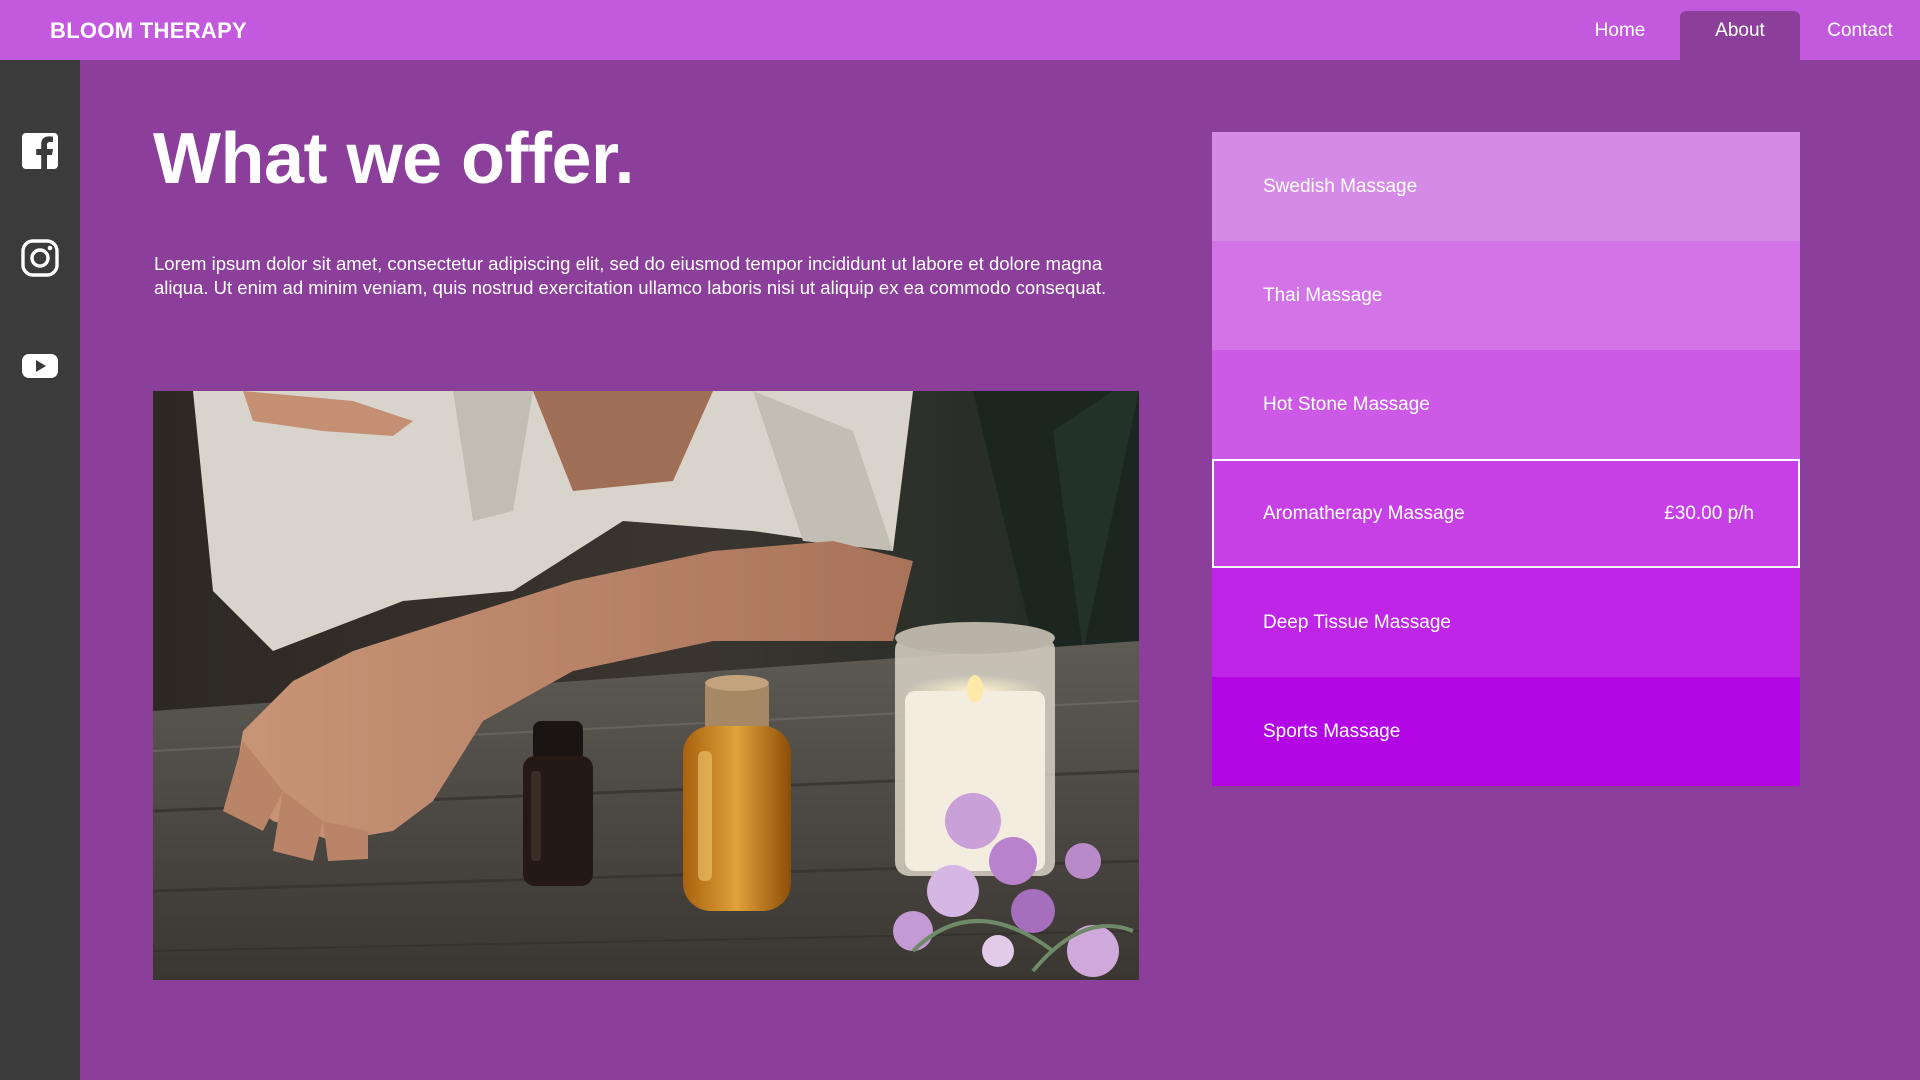  What do you see at coordinates (1506, 622) in the screenshot?
I see `service-item-deep-tissue: Deep Tissue Massage` at bounding box center [1506, 622].